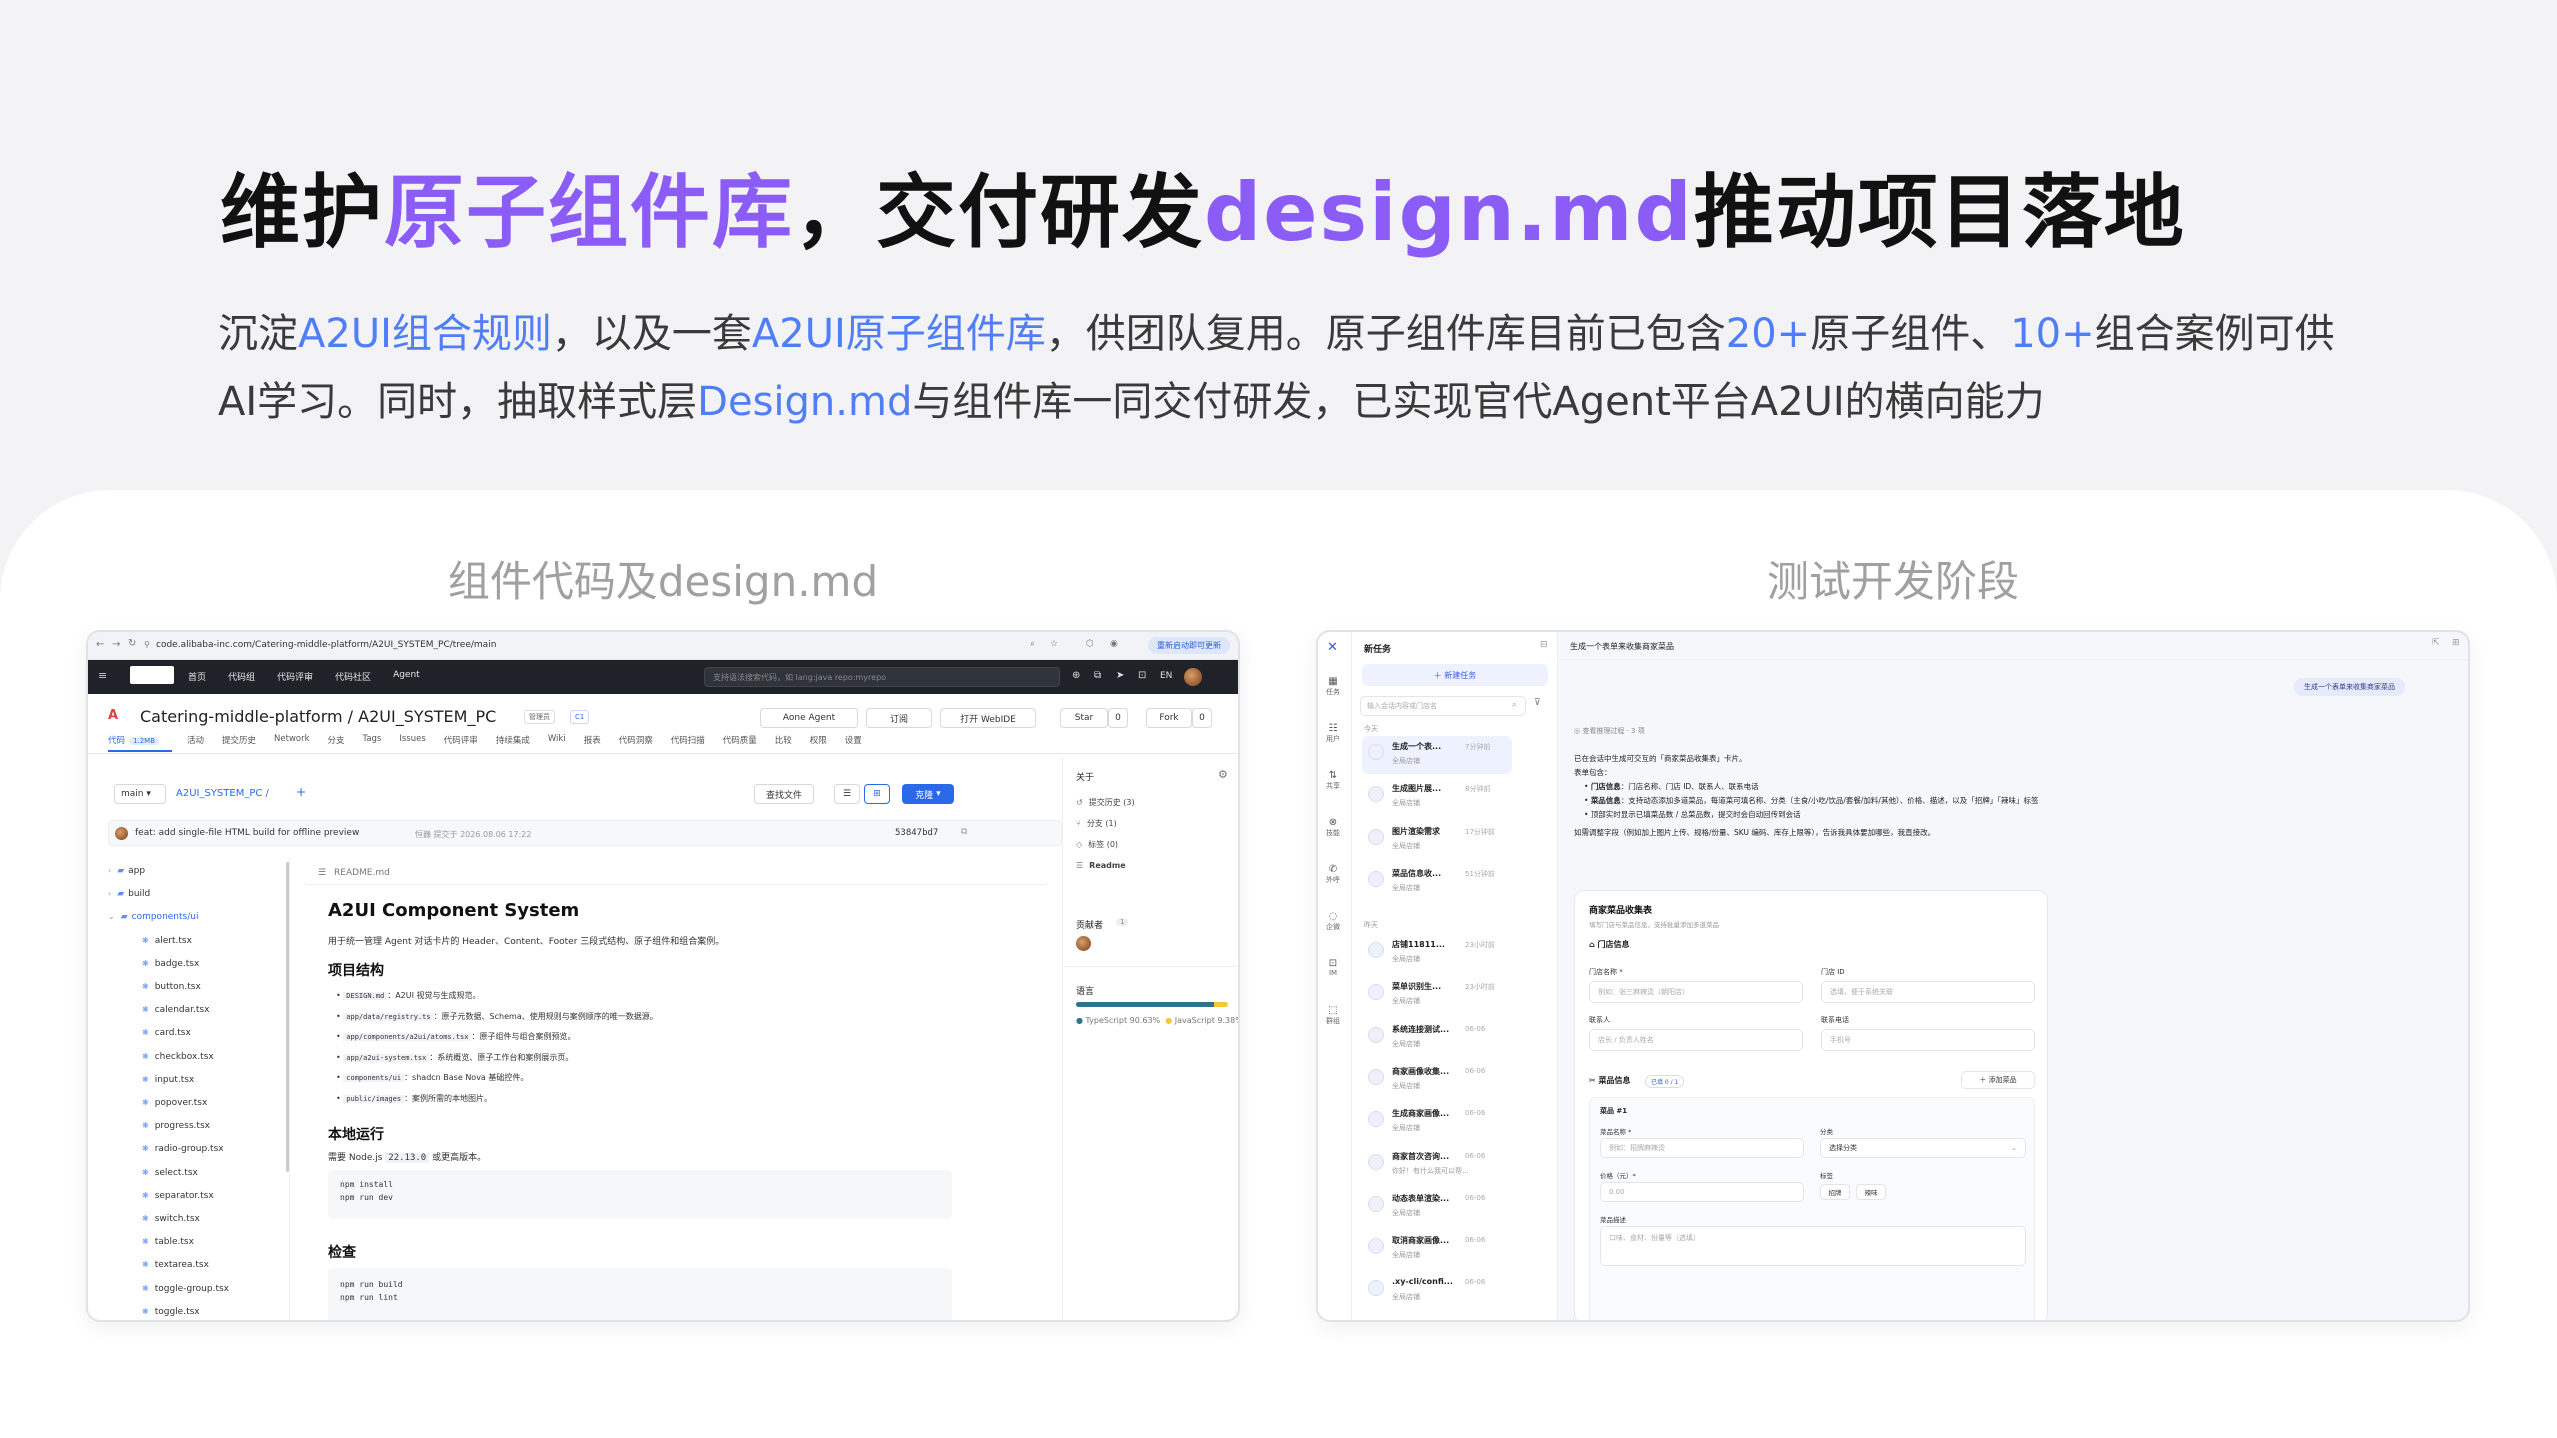 The width and height of the screenshot is (2557, 1438). Describe the element at coordinates (174, 1103) in the screenshot. I see `tree-file: ❋ popover.tsx` at that location.